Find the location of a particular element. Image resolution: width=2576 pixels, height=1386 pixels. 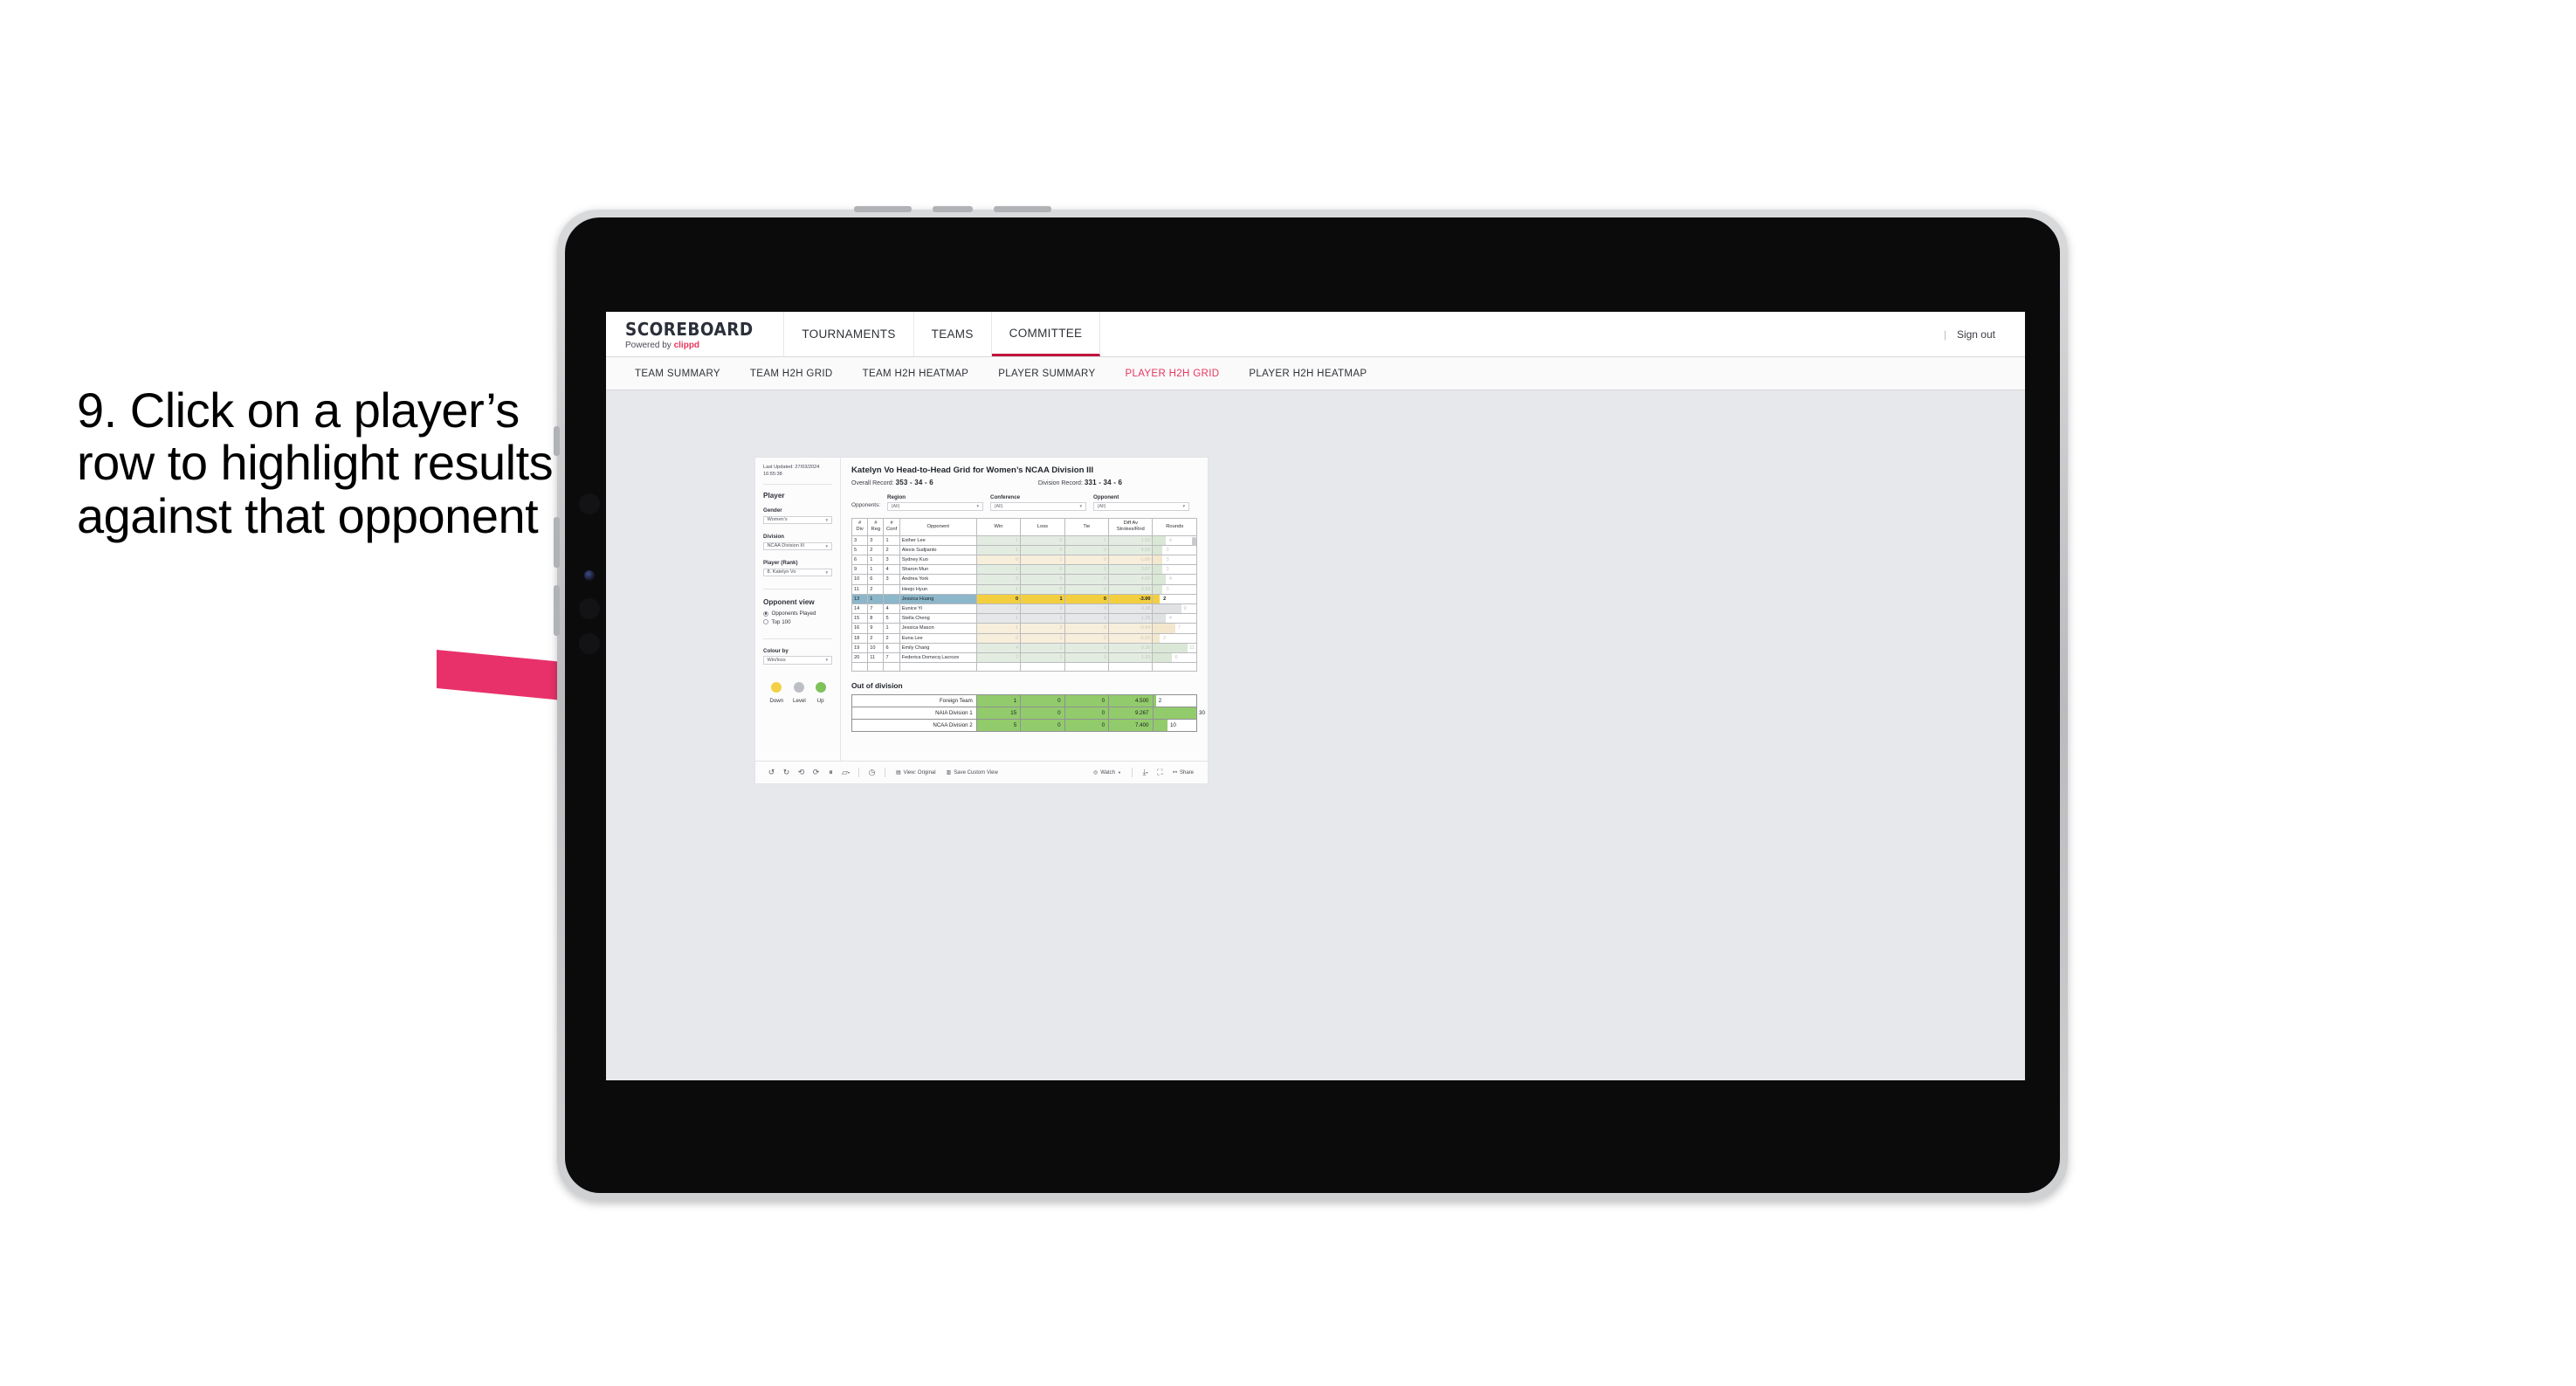

cell-conf: 1 is located at coordinates (891, 628).